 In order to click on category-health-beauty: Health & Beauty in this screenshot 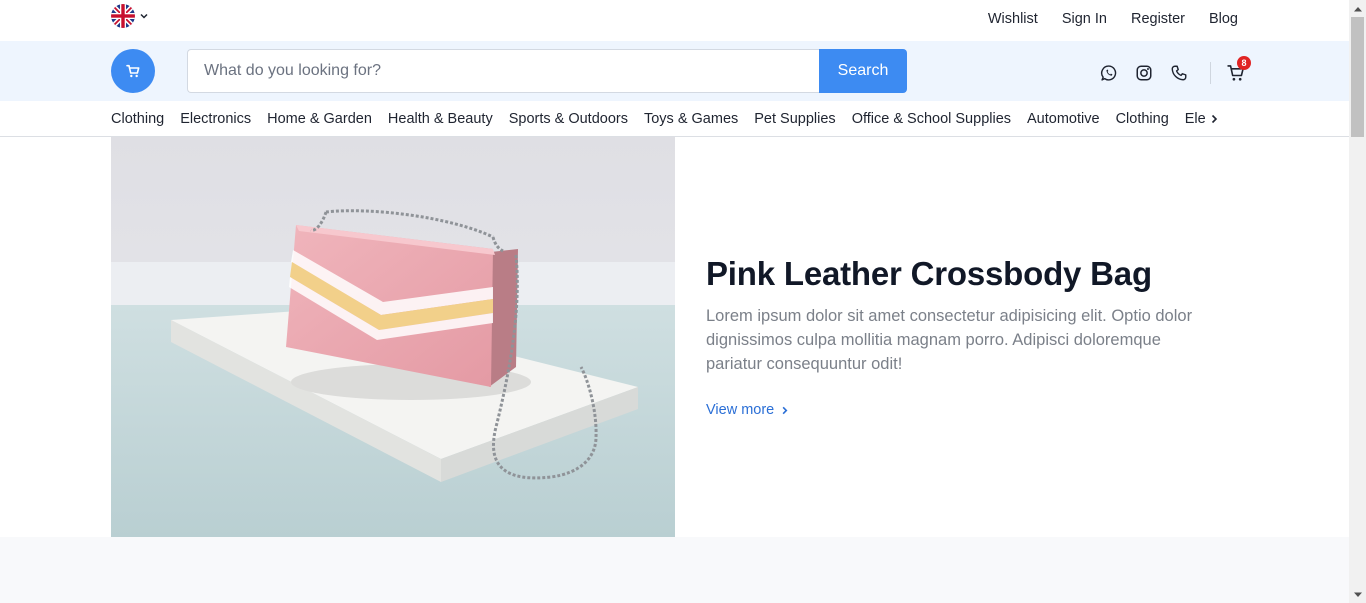, I will do `click(440, 119)`.